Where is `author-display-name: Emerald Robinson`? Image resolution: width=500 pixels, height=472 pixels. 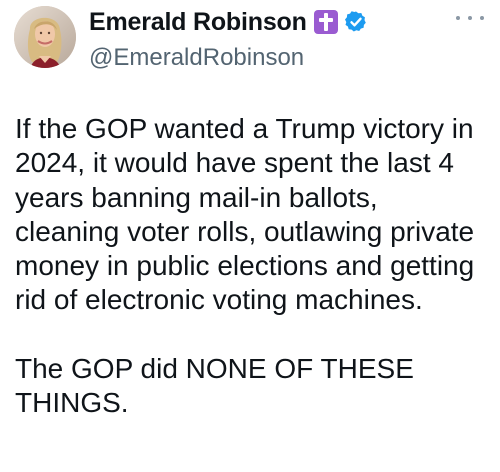 author-display-name: Emerald Robinson is located at coordinates (198, 22).